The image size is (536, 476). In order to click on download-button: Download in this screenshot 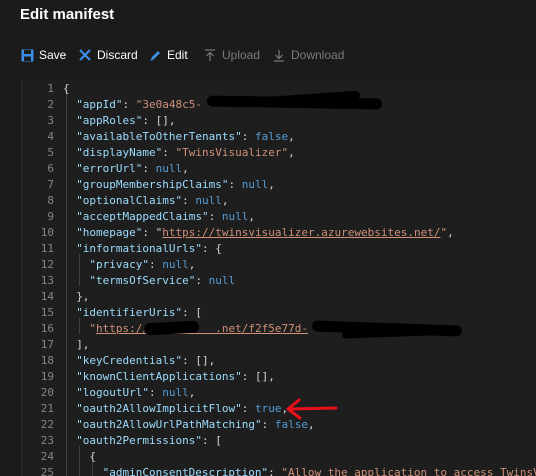, I will do `click(308, 55)`.